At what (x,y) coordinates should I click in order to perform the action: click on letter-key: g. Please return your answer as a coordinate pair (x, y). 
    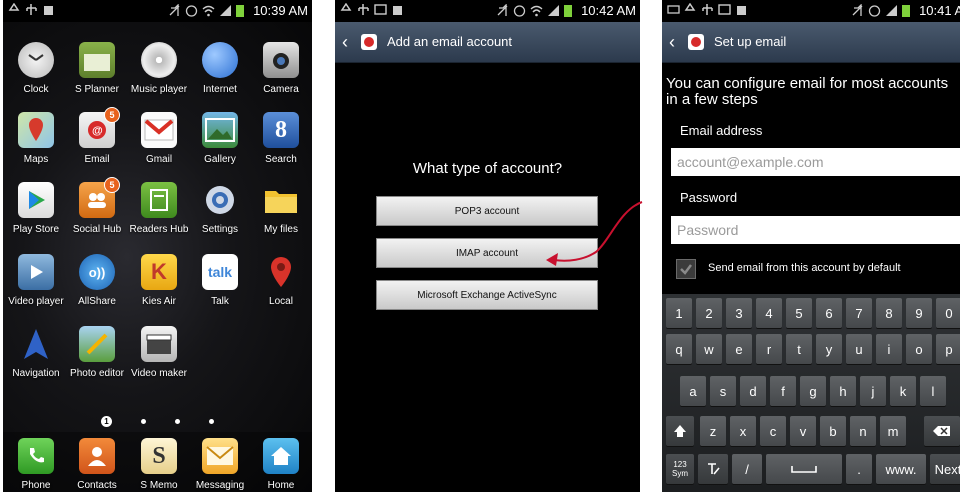
    Looking at the image, I should click on (813, 391).